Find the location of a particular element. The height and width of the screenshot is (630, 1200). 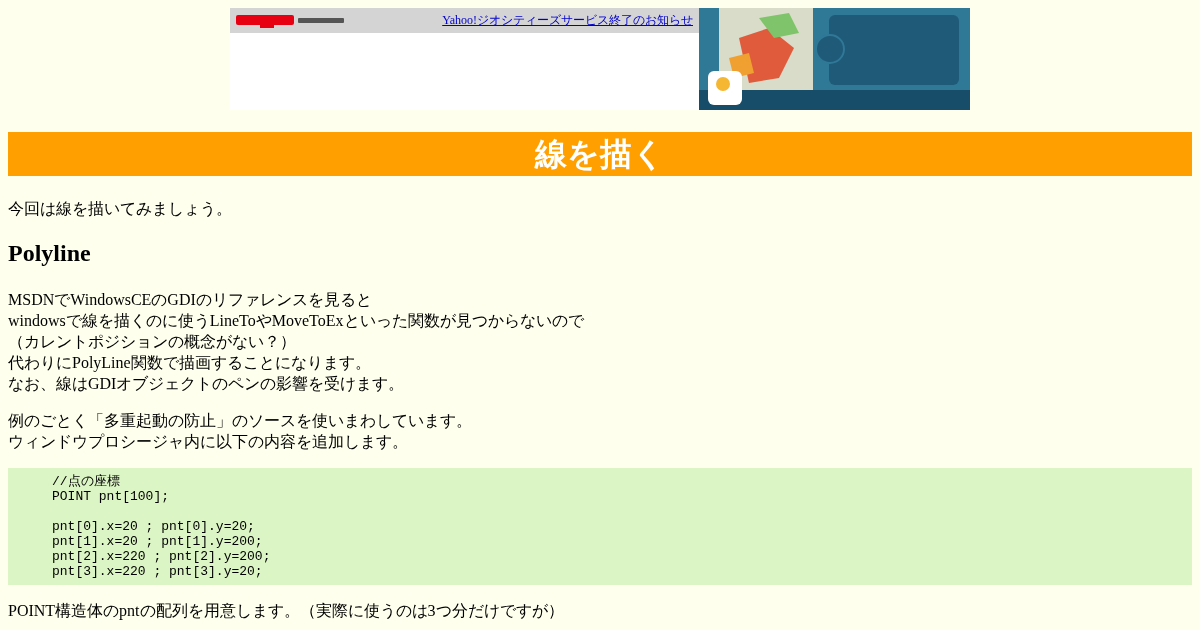

logo-icon is located at coordinates (291, 20).